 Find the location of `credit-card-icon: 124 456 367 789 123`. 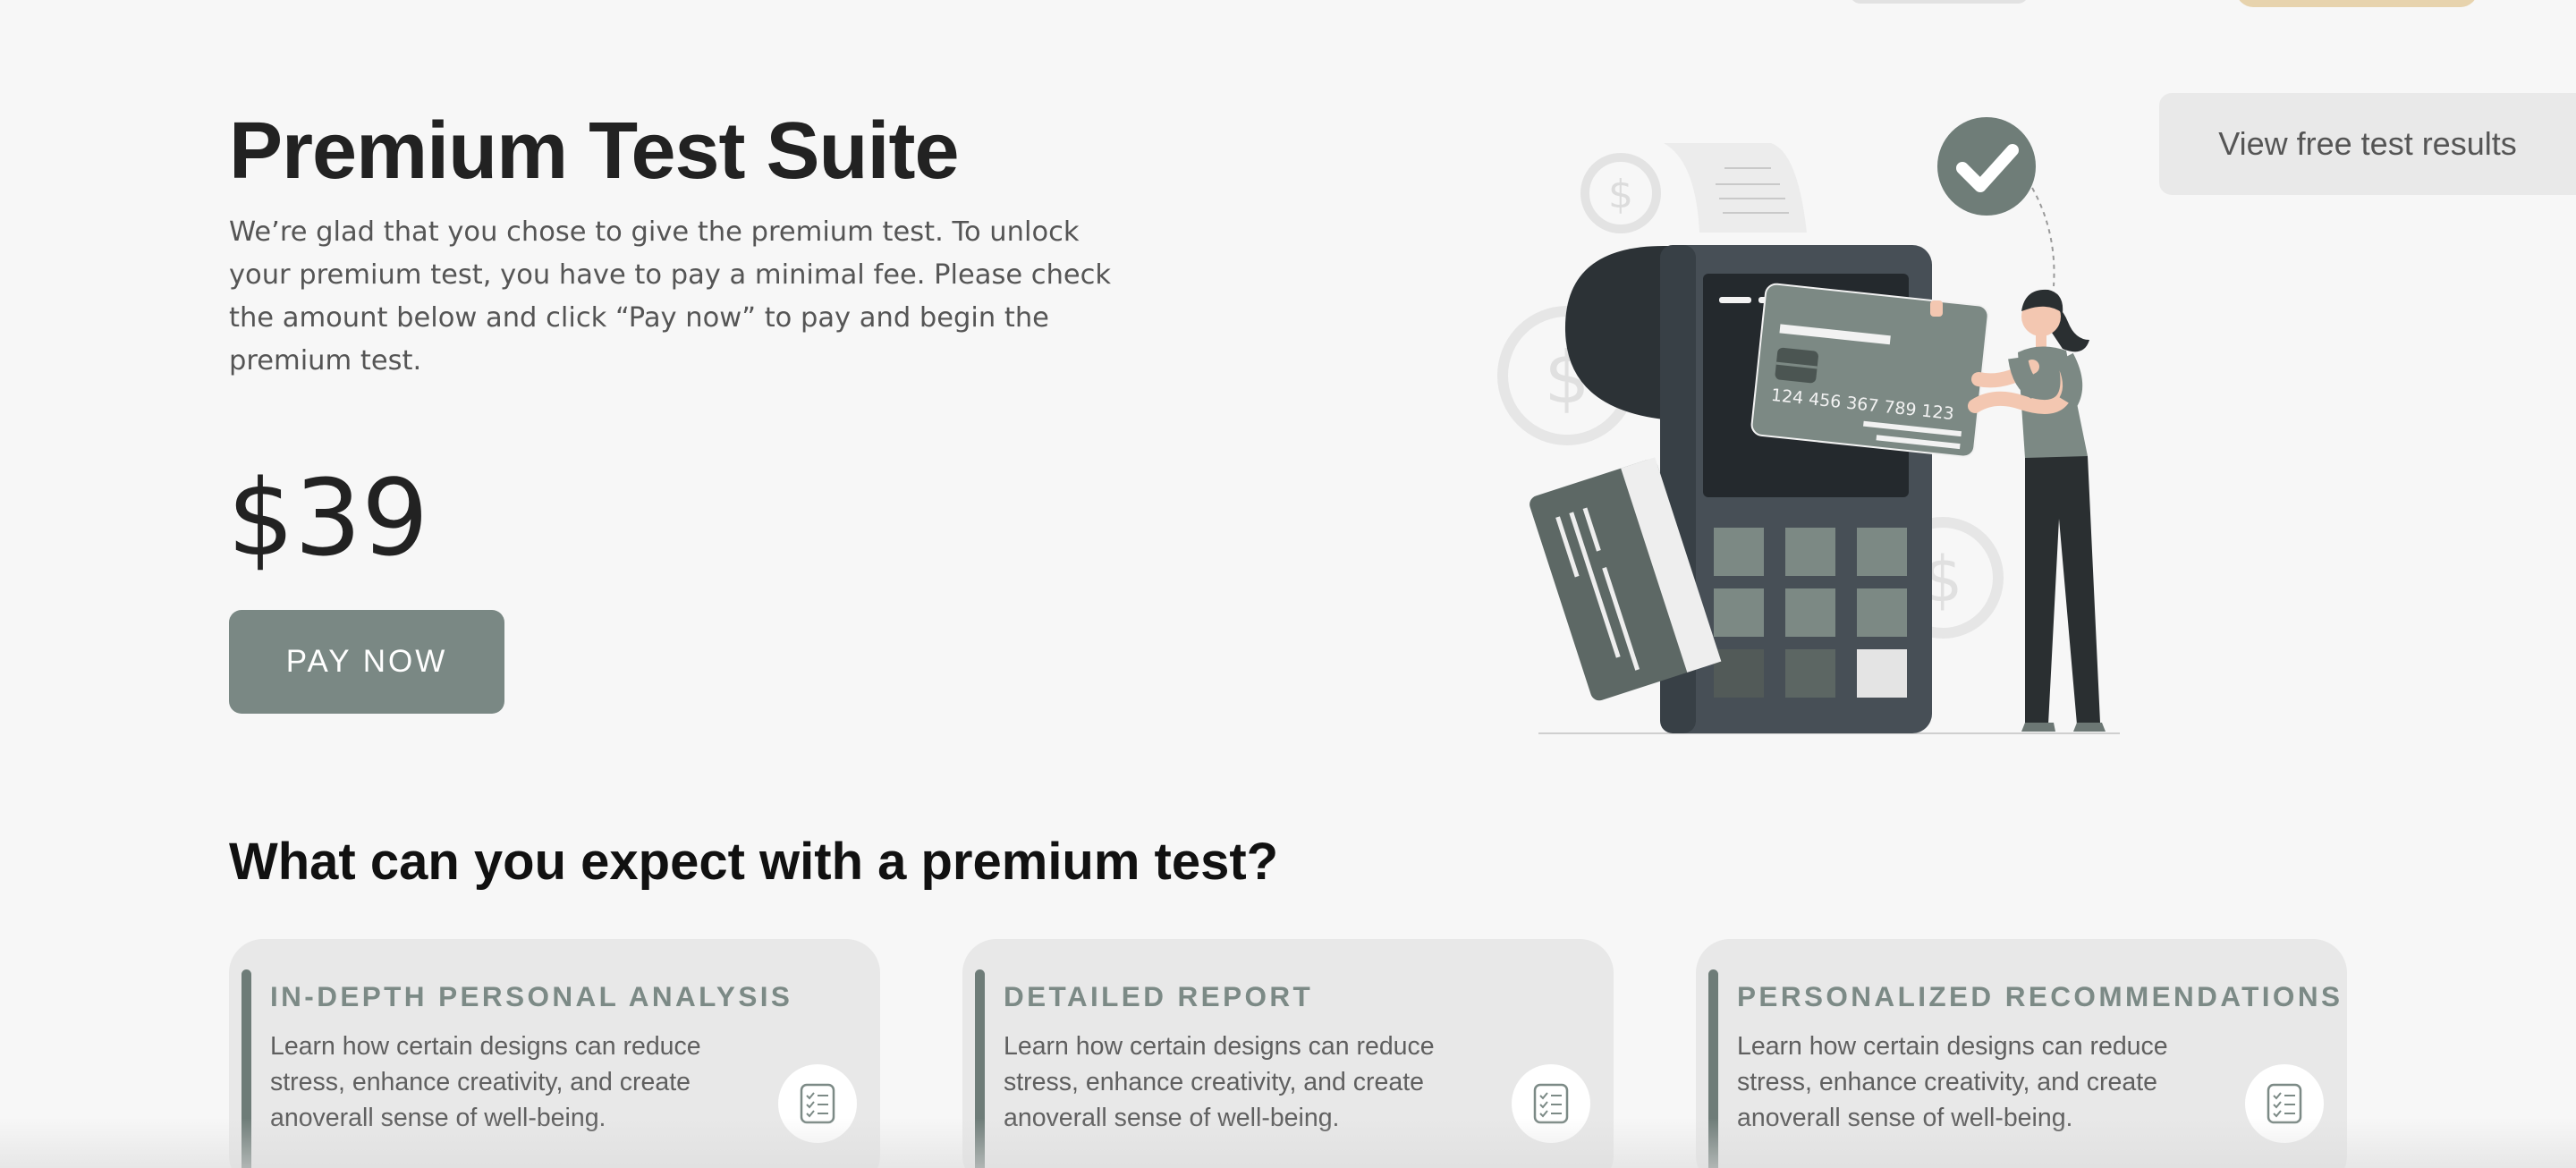

credit-card-icon: 124 456 367 789 123 is located at coordinates (1869, 370).